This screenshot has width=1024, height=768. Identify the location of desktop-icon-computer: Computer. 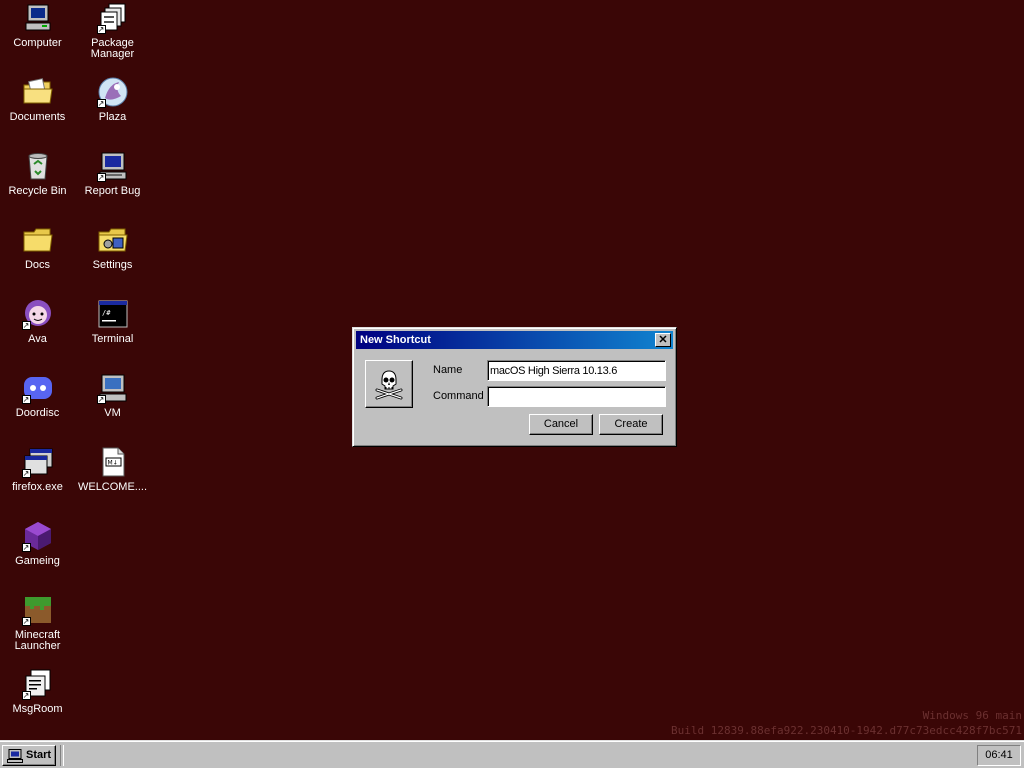
(37, 25).